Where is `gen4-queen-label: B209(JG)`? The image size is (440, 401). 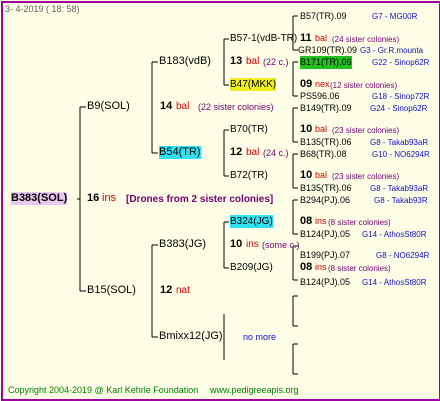
gen4-queen-label: B209(JG) is located at coordinates (251, 267).